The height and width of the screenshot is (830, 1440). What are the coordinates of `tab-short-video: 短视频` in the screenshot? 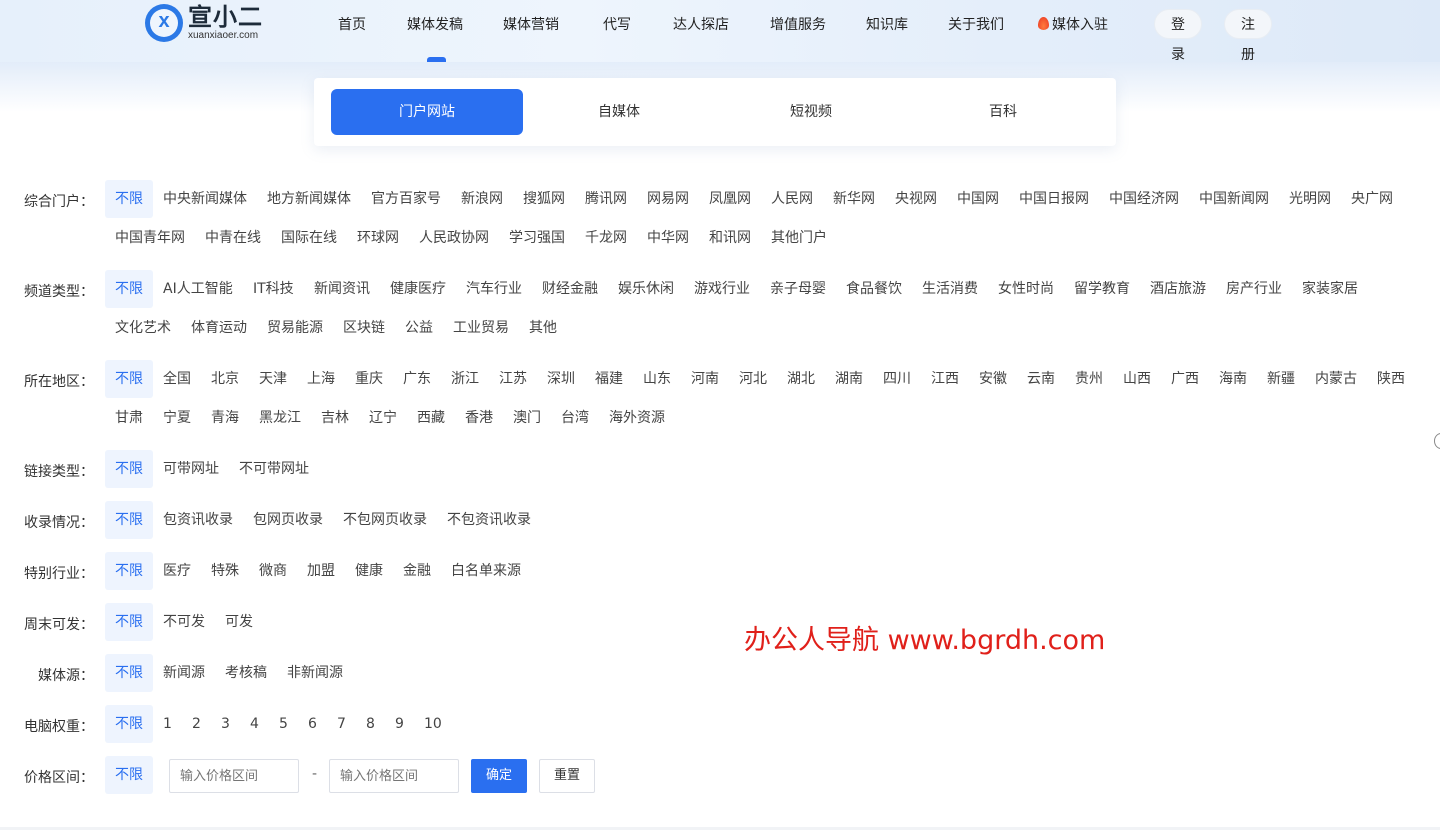 It's located at (811, 112).